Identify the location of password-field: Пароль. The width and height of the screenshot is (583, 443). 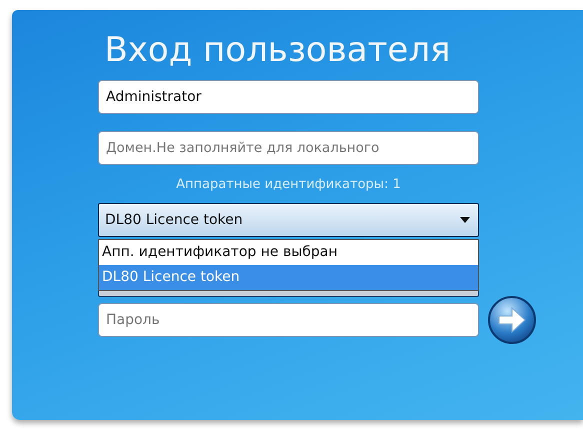
(288, 320).